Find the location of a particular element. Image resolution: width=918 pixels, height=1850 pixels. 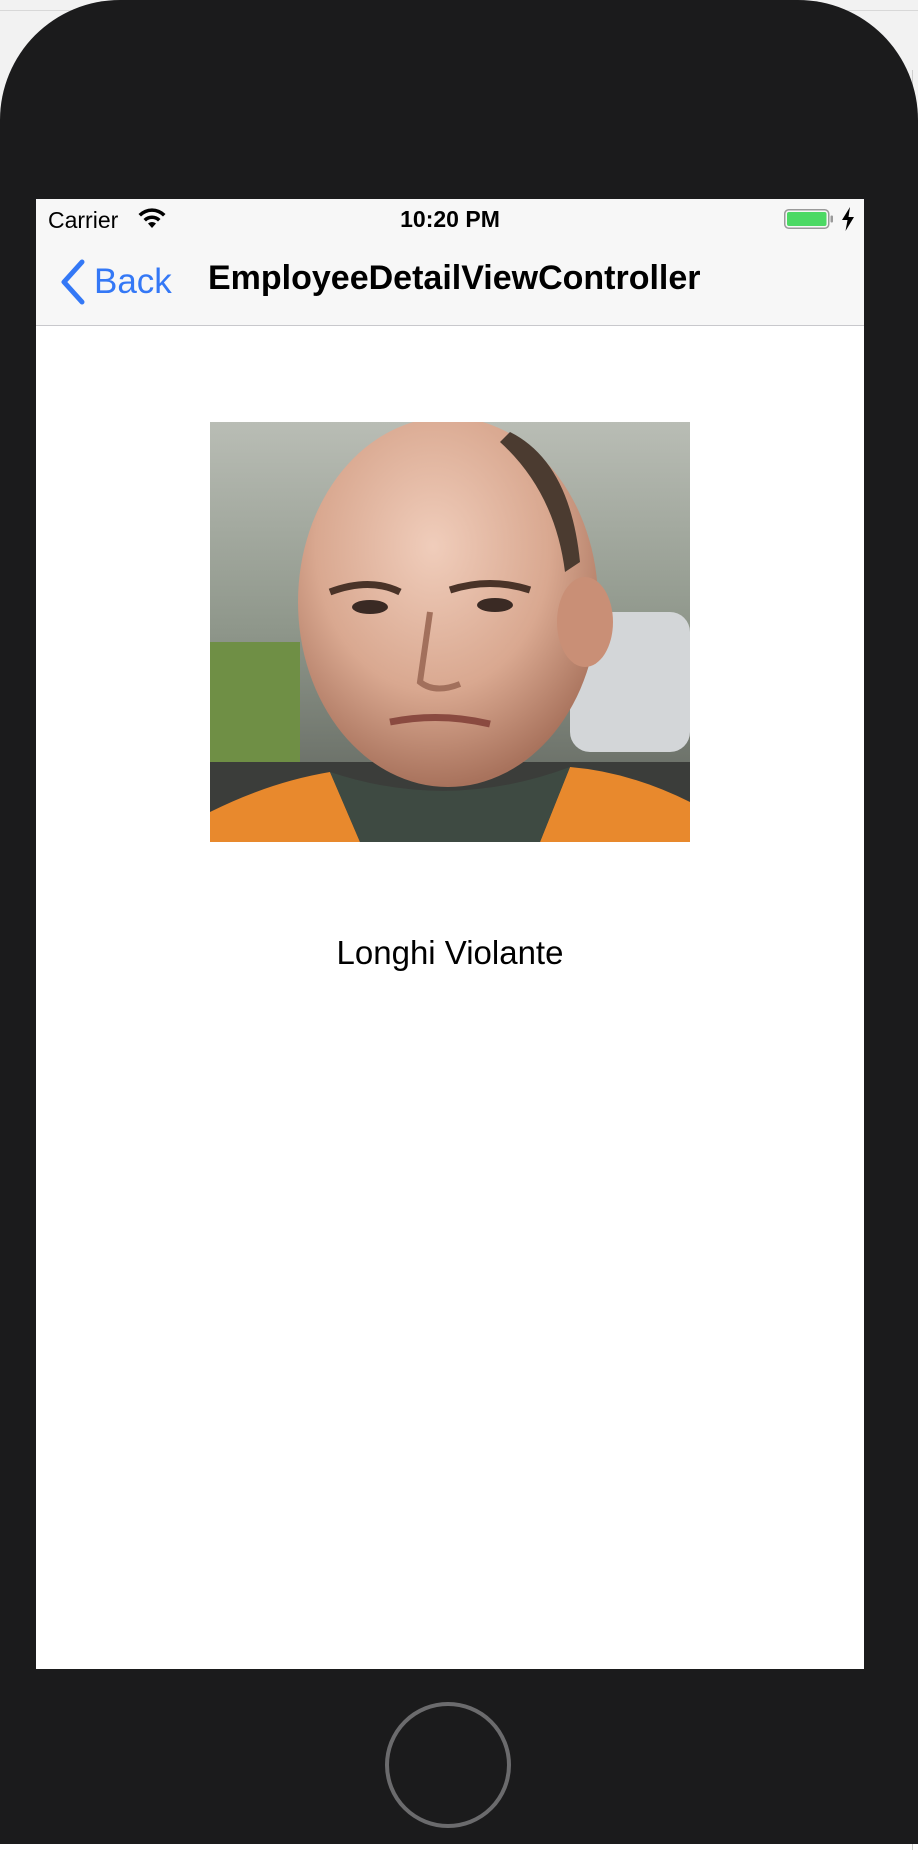

nav-title: EmployeeDetailViewController is located at coordinates (454, 278).